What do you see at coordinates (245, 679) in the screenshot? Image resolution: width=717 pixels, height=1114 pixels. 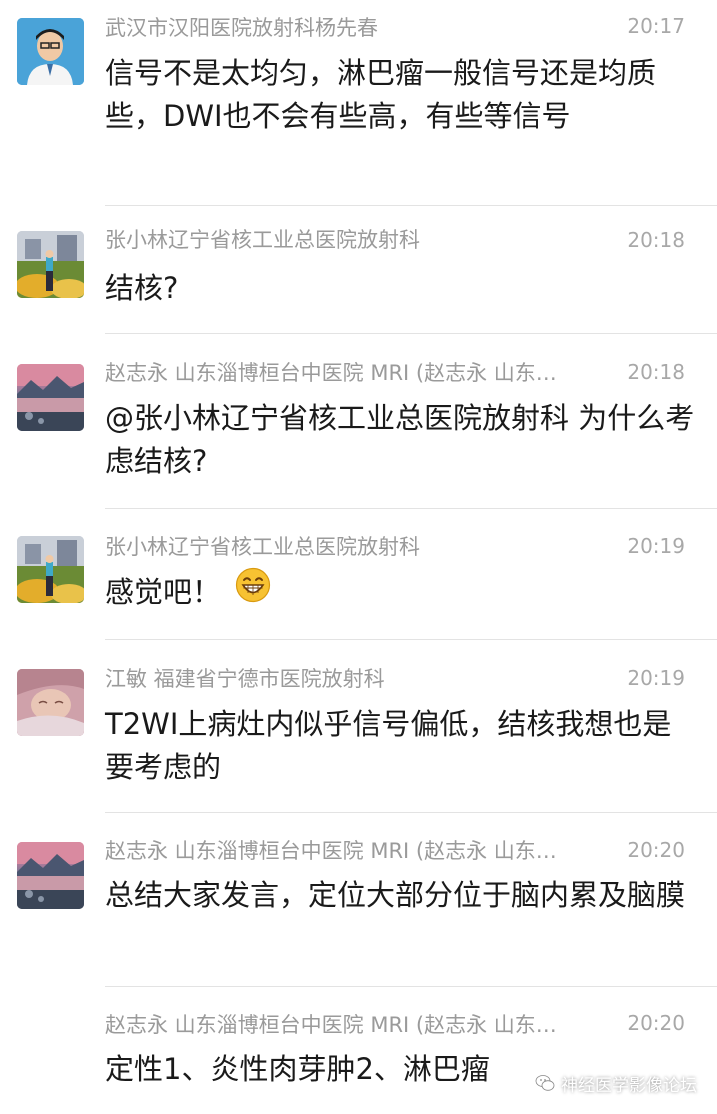 I see `sender-name: 江敏 福建省宁德市医院放射科` at bounding box center [245, 679].